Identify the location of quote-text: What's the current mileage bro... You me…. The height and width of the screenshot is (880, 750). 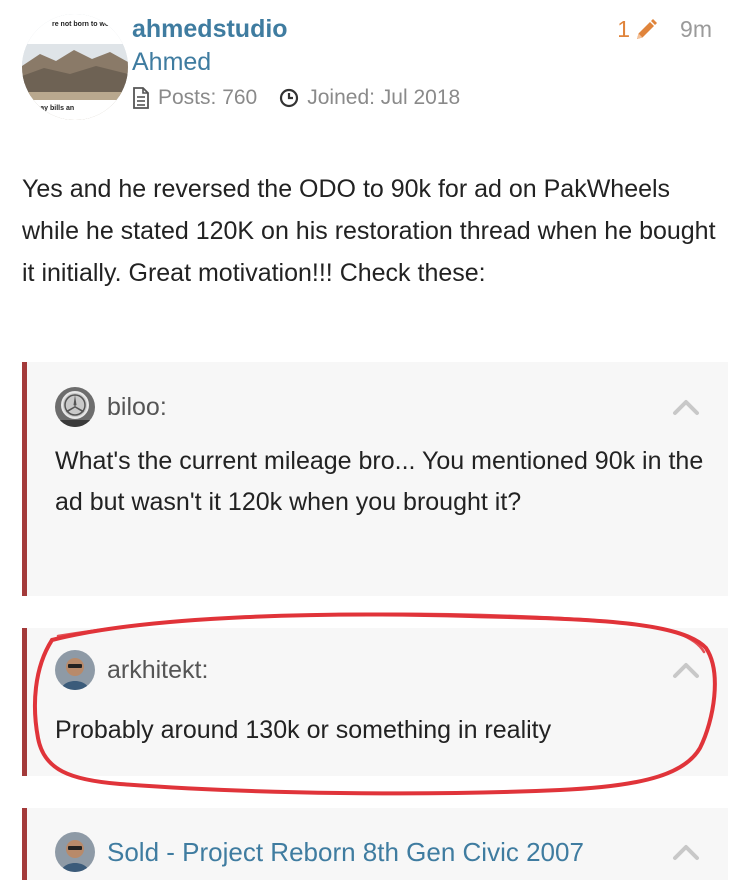
(379, 481).